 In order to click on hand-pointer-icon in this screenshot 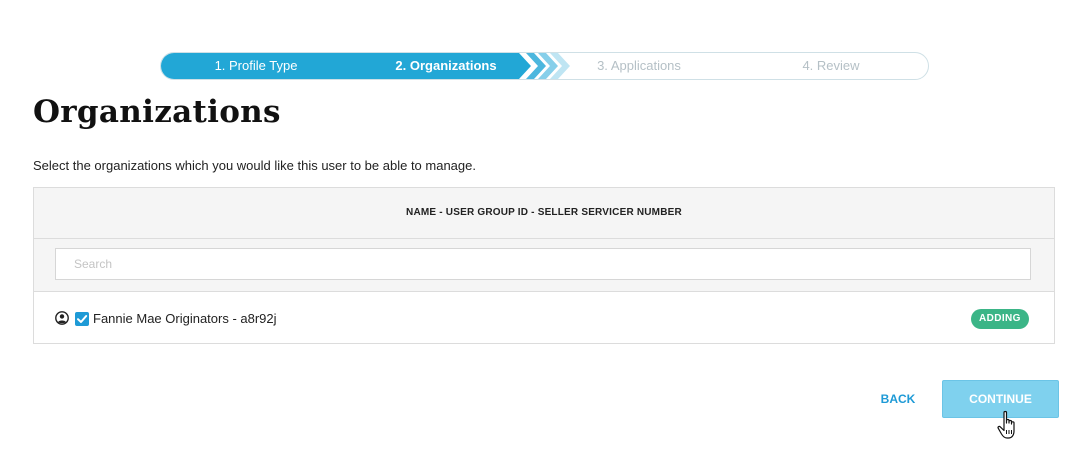, I will do `click(1009, 426)`.